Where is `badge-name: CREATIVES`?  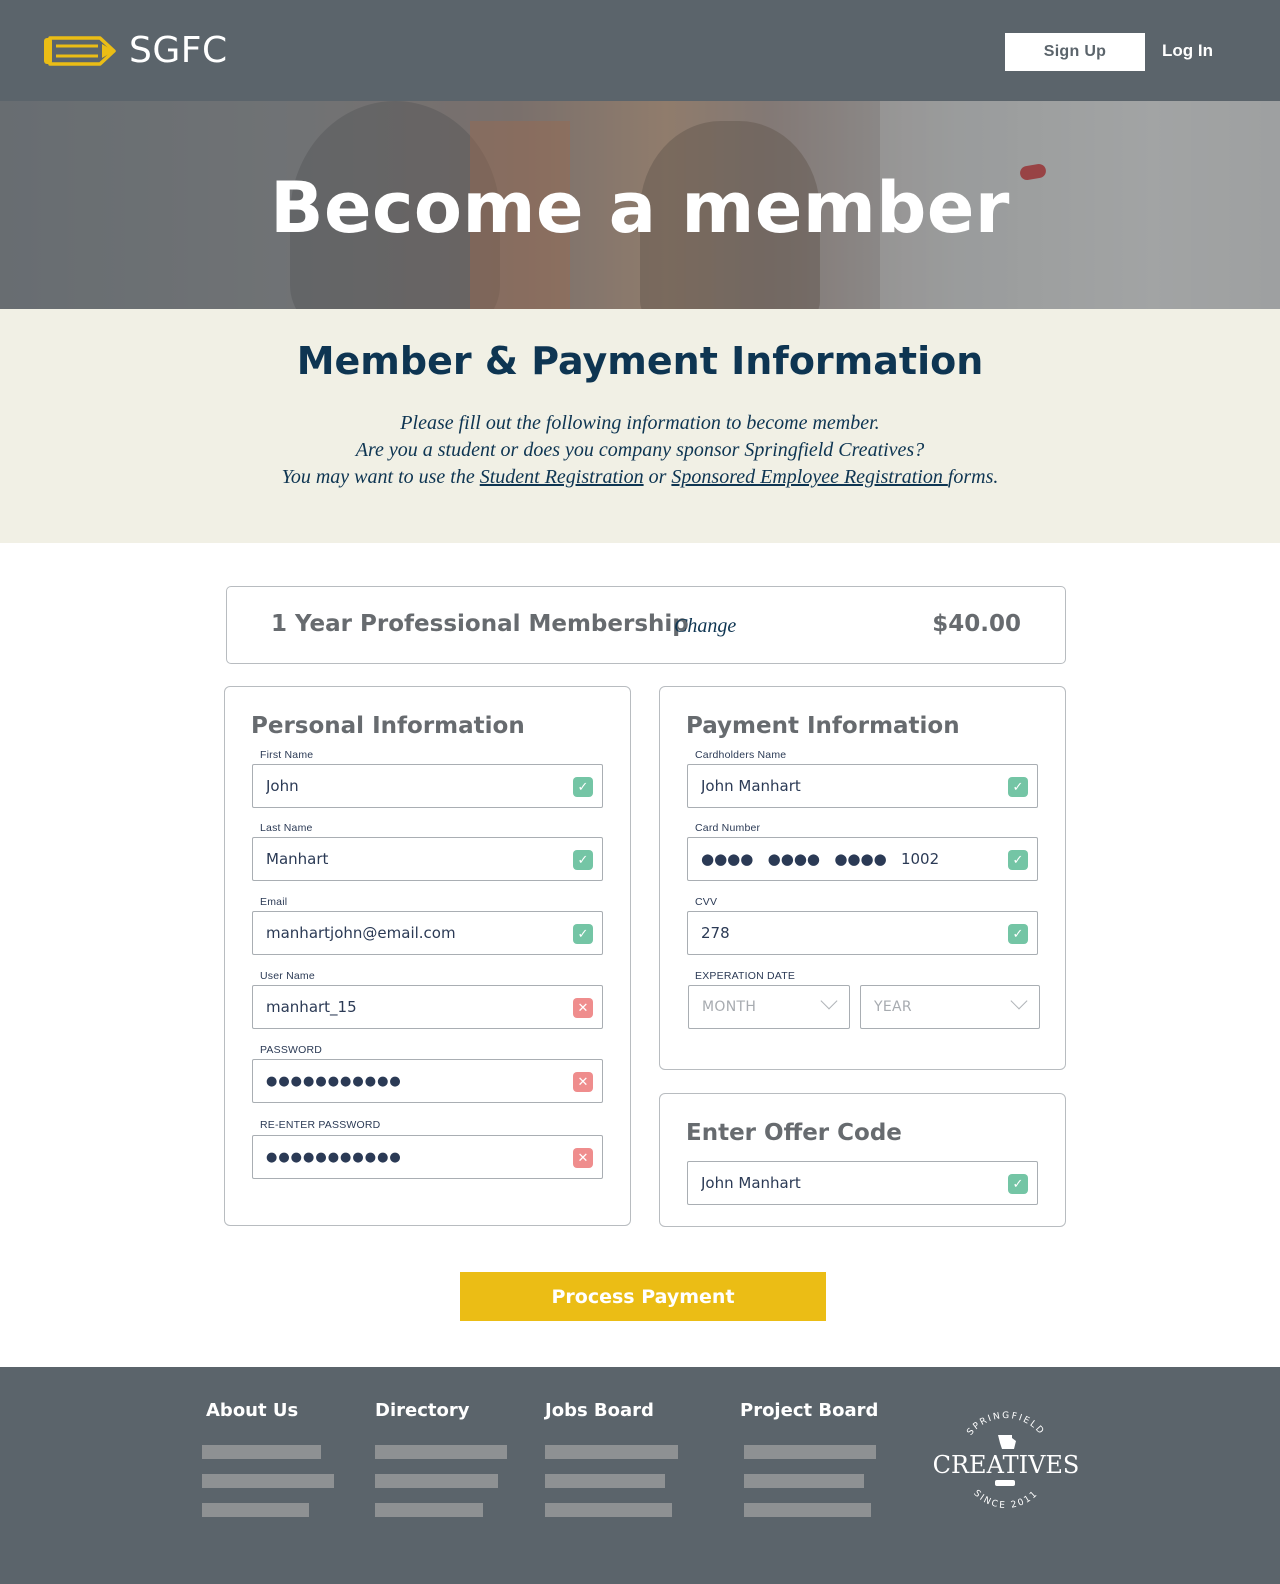 badge-name: CREATIVES is located at coordinates (1006, 1465).